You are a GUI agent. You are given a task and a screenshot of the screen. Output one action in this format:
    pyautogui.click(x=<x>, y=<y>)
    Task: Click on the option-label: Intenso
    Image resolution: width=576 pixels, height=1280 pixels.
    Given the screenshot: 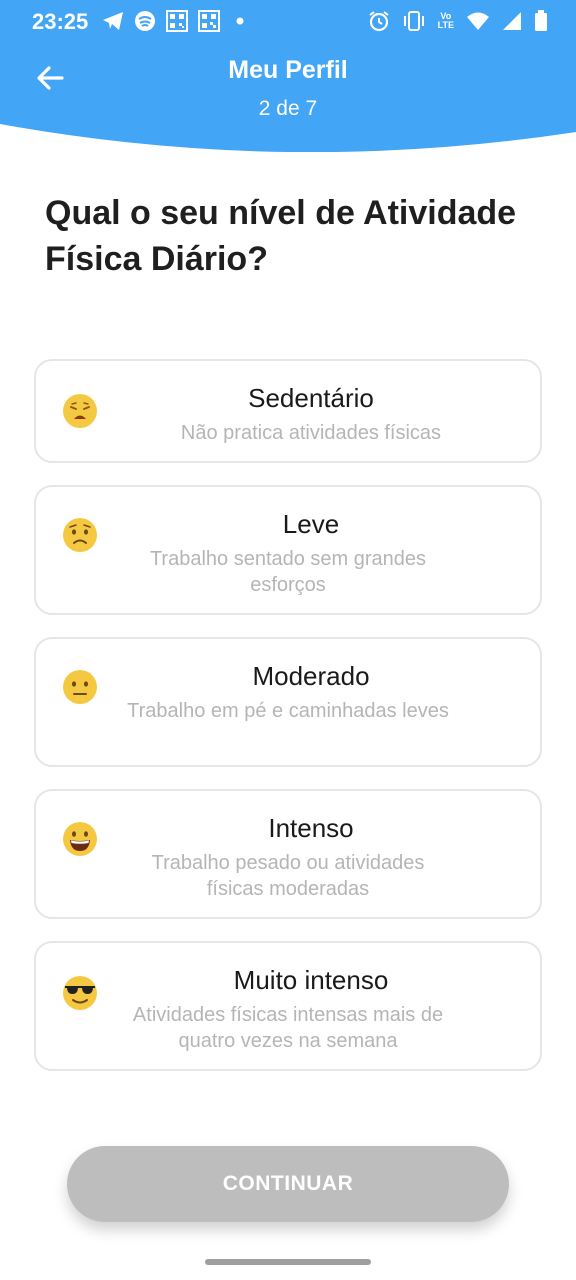 What is the action you would take?
    pyautogui.click(x=311, y=828)
    